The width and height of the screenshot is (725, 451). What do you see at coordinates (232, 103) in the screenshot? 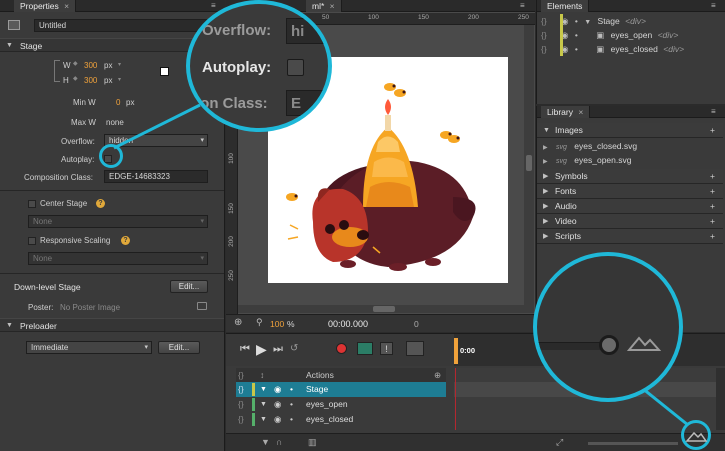
I see `zoom-composition-label: ion Class:` at bounding box center [232, 103].